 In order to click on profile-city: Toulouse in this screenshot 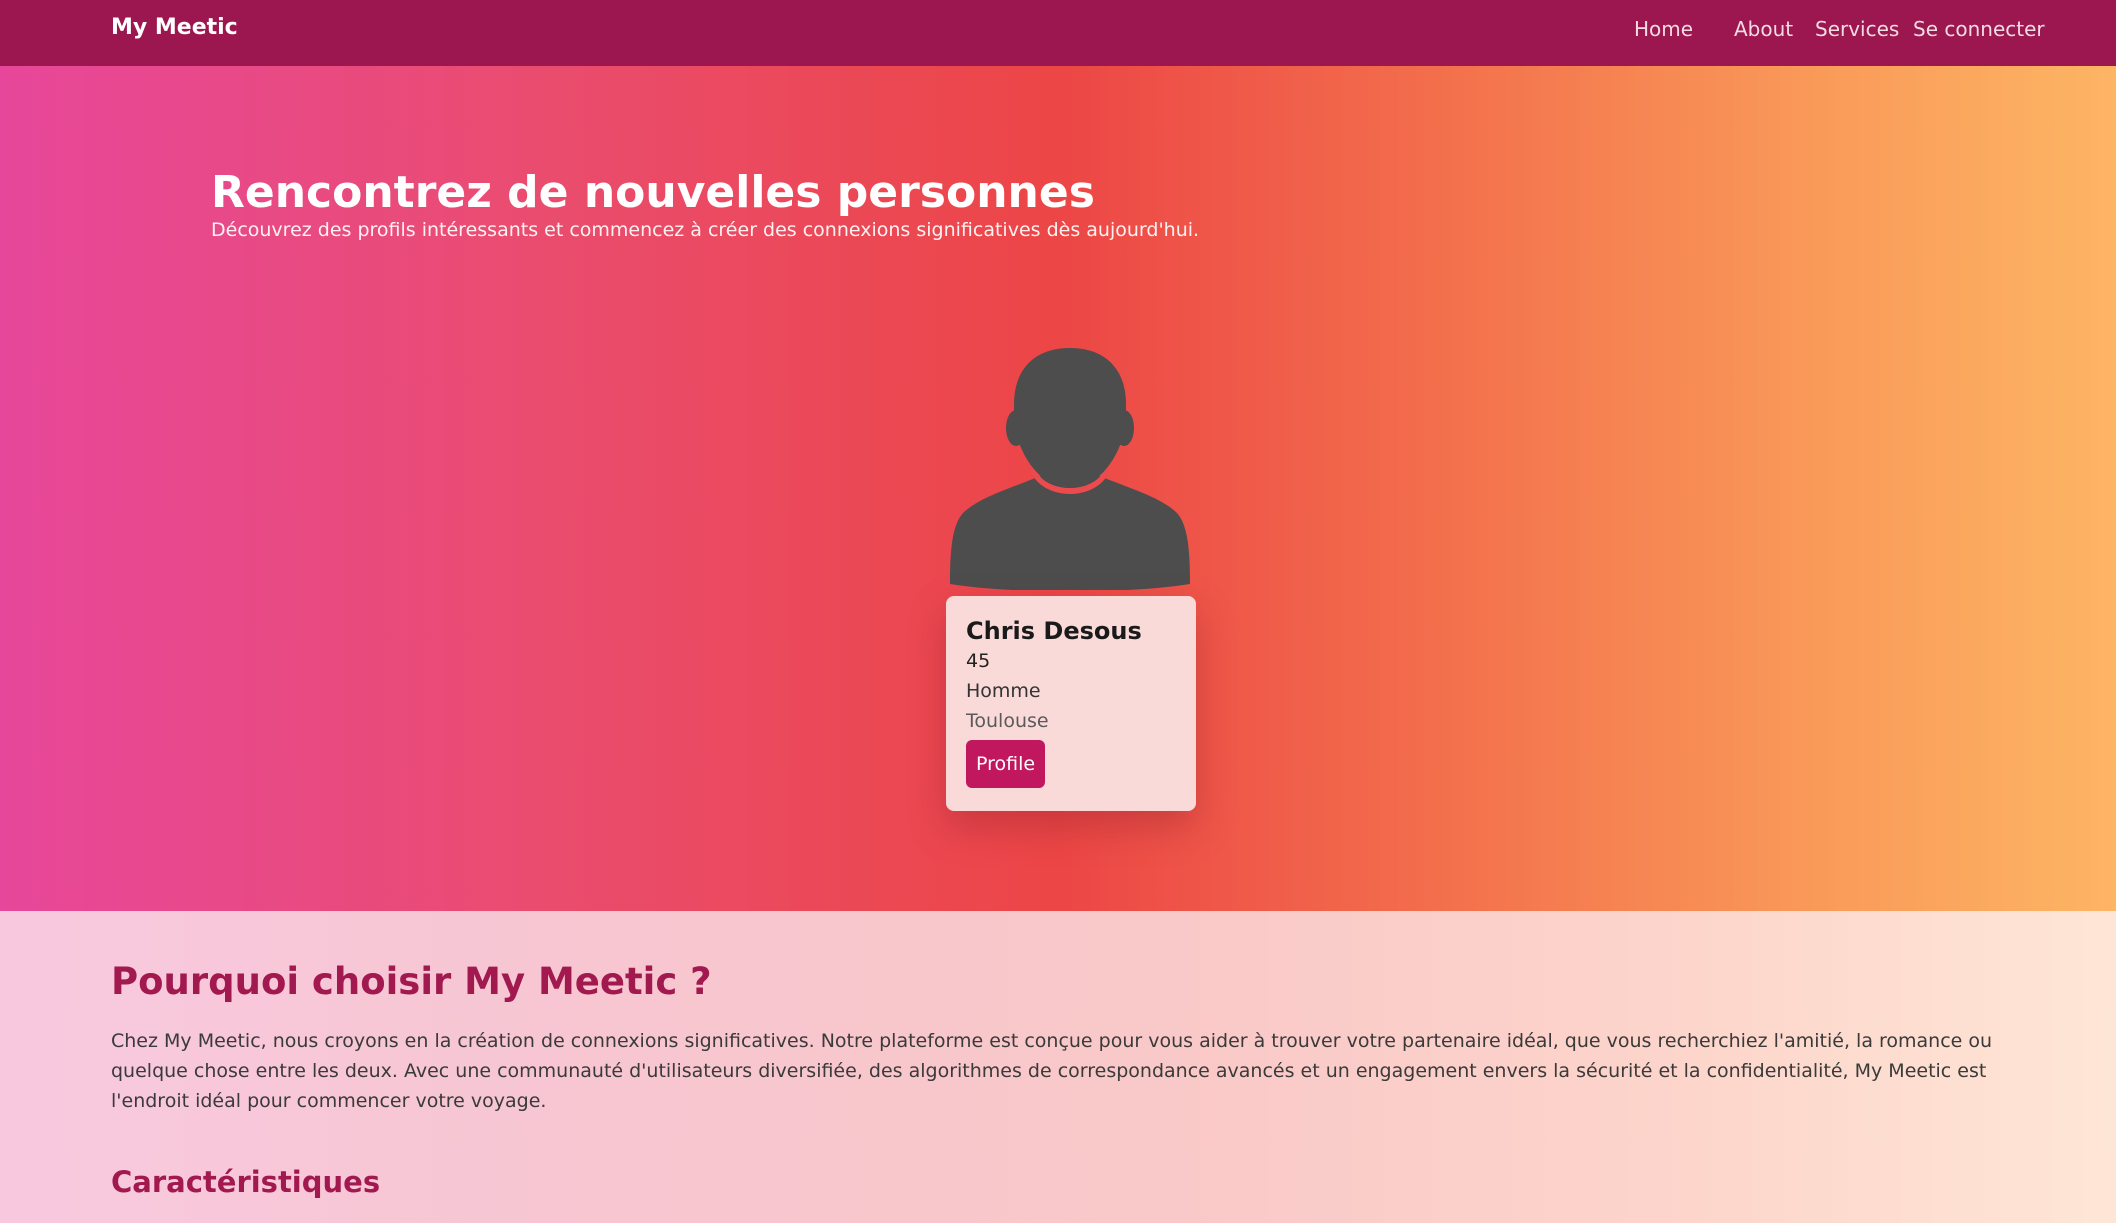, I will do `click(1007, 721)`.